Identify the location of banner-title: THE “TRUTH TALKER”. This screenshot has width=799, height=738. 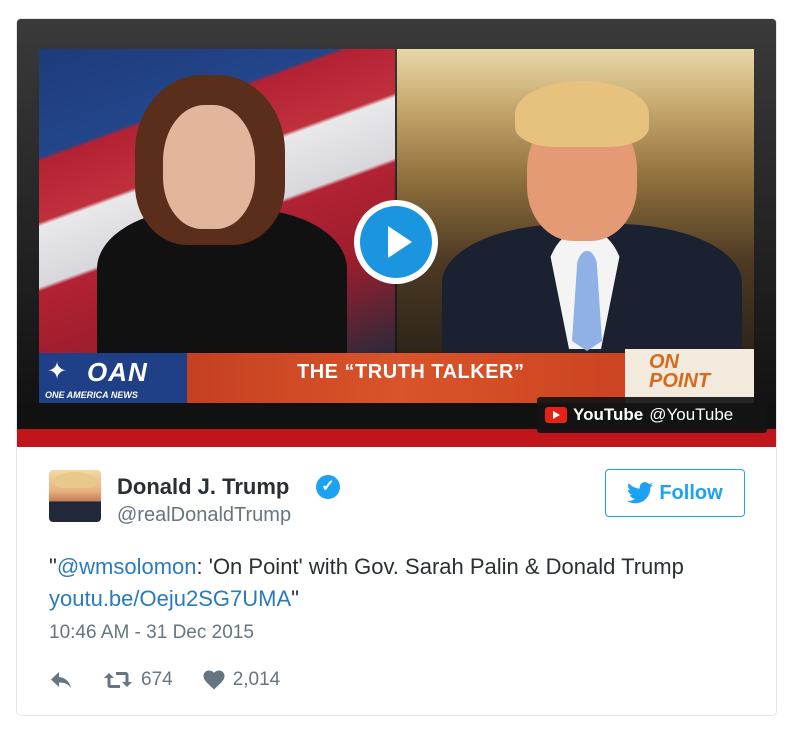
(411, 372).